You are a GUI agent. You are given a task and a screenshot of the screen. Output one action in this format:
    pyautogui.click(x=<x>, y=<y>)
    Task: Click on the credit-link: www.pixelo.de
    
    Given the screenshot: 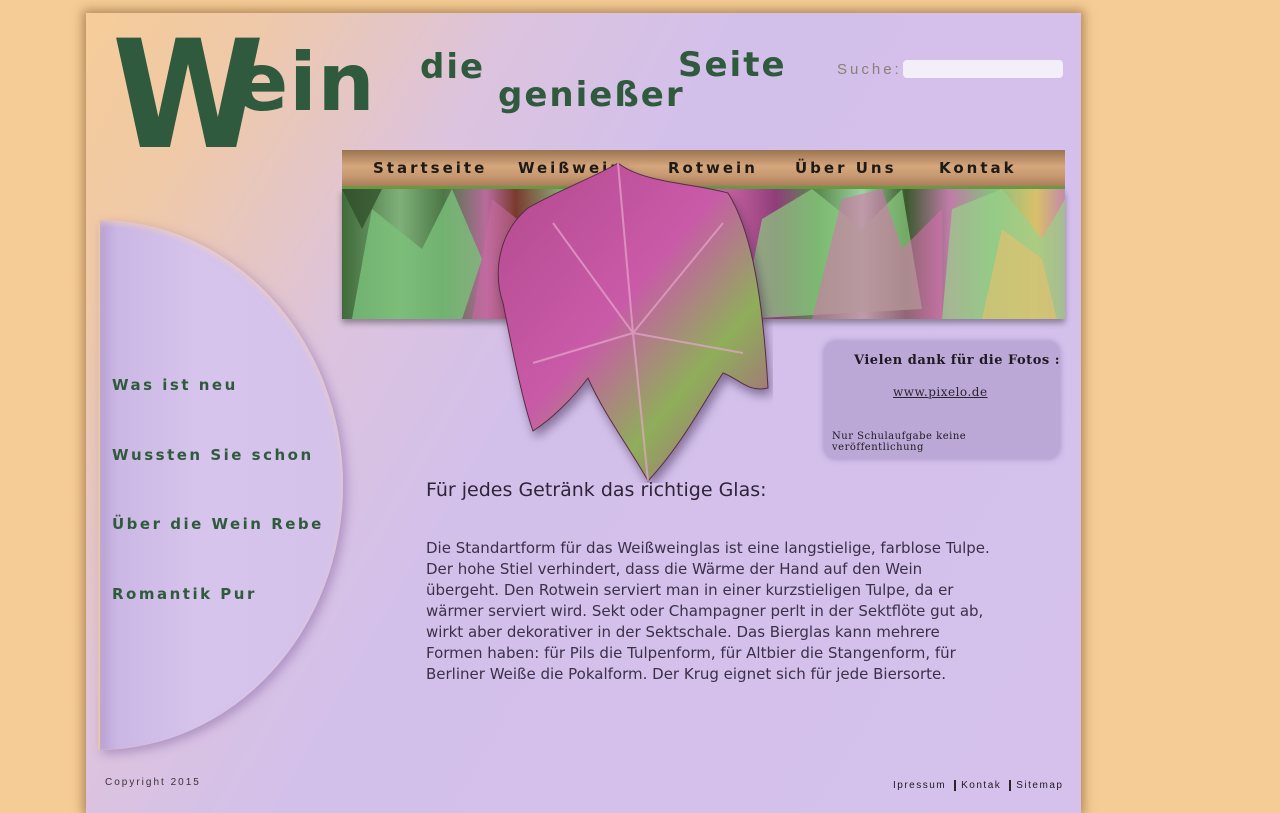 What is the action you would take?
    pyautogui.click(x=940, y=392)
    